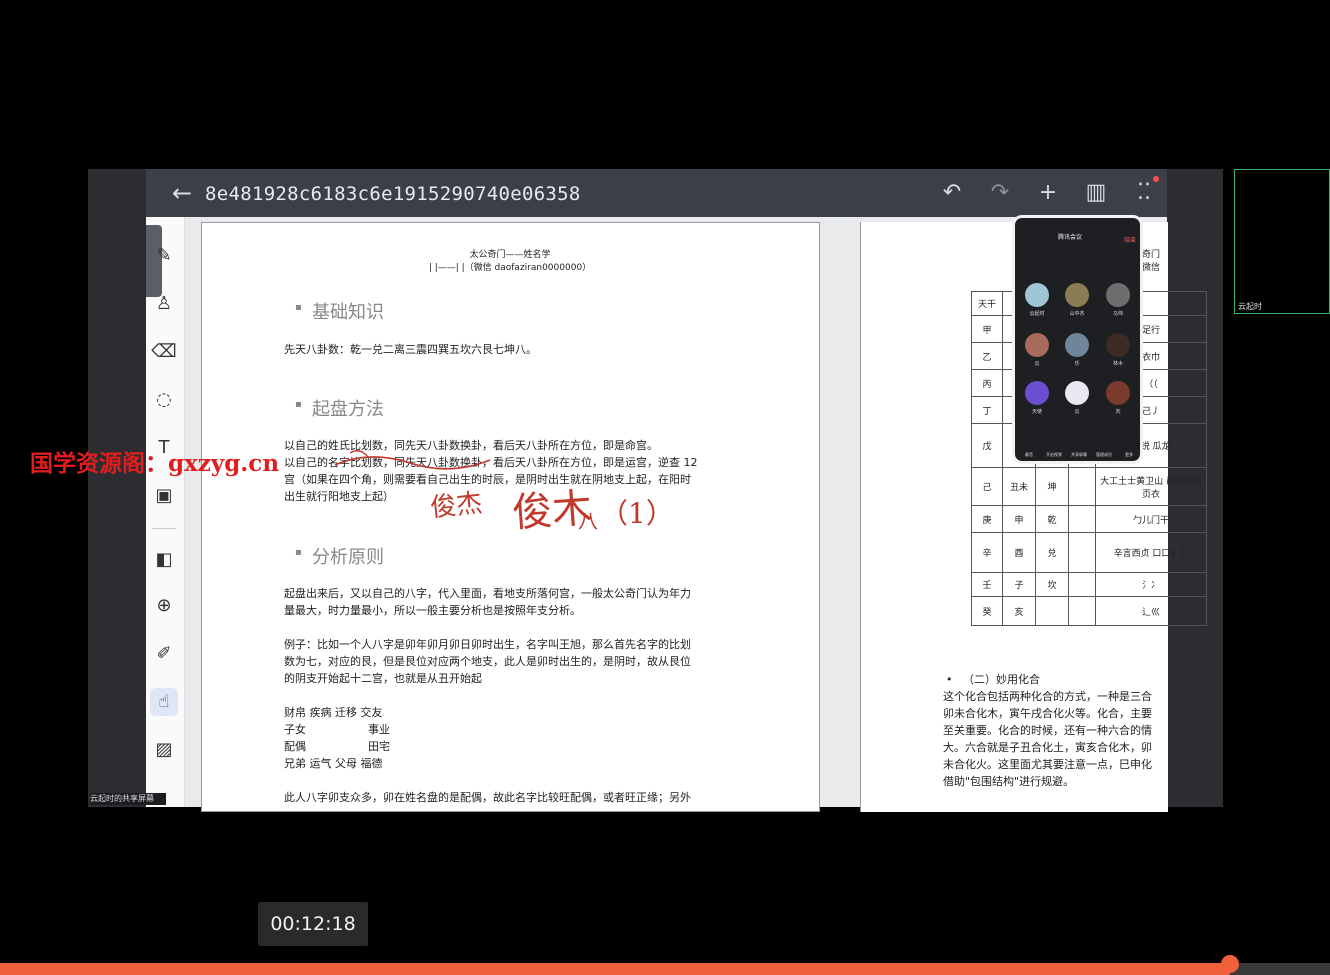 The image size is (1330, 975). I want to click on paragraph-example-1: 例子：比如一个人八字是卯年卯月卯日卯时出生，名字叫王旭，那么首先名字的比划, so click(487, 644).